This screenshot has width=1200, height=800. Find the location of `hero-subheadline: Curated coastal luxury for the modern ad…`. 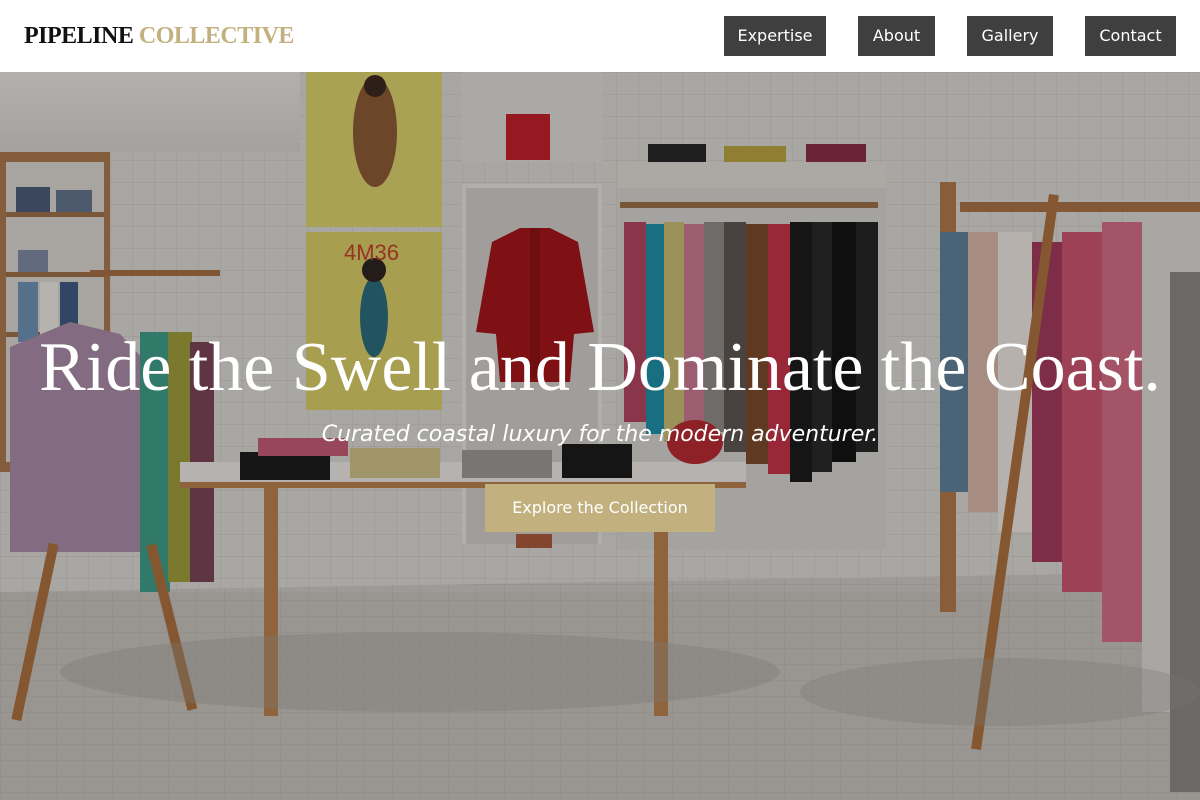

hero-subheadline: Curated coastal luxury for the modern ad… is located at coordinates (600, 434).